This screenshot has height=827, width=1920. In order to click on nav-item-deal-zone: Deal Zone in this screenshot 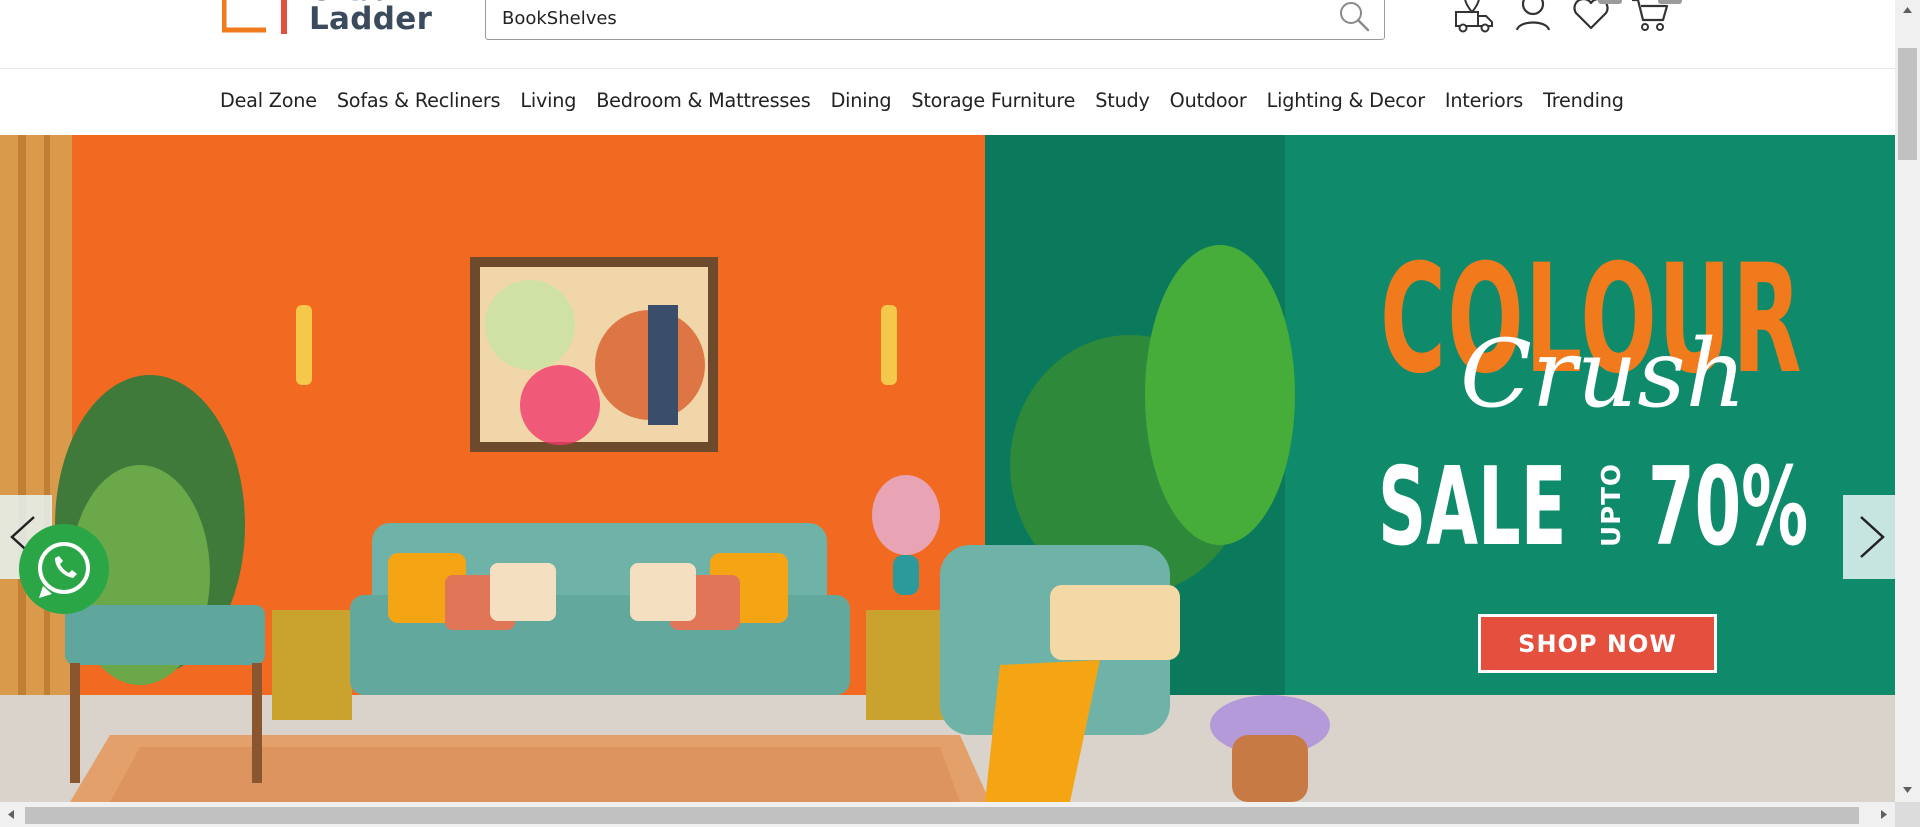, I will do `click(268, 100)`.